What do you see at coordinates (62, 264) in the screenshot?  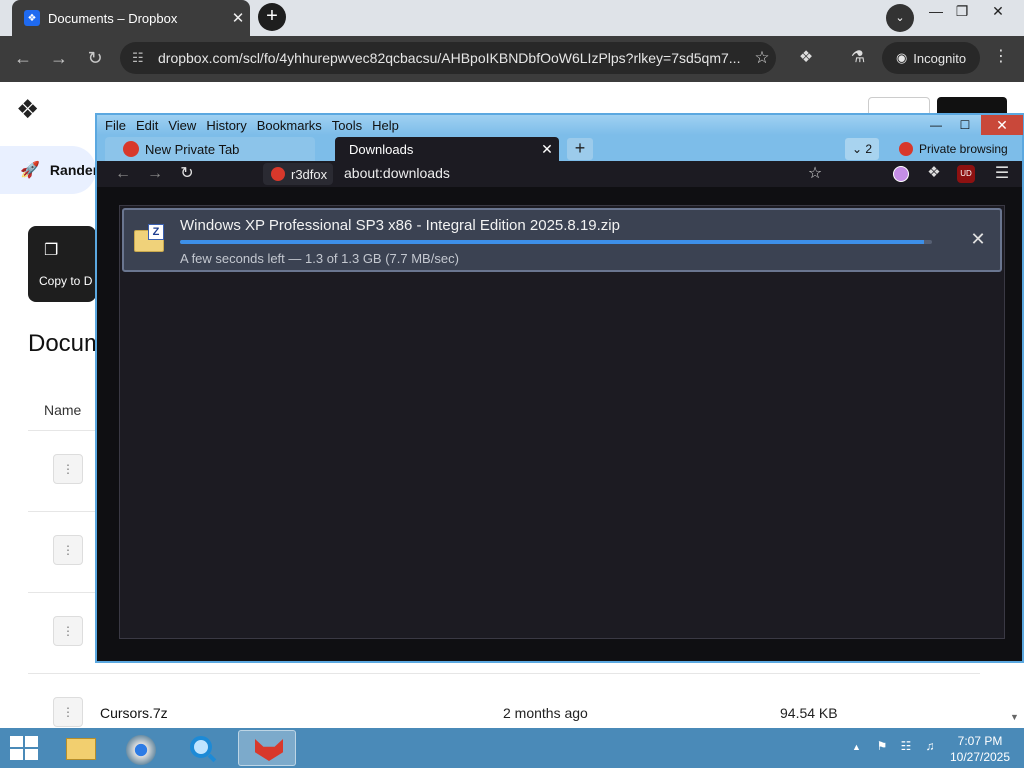 I see `copy-to-dropbox-button: ❐ Copy to D` at bounding box center [62, 264].